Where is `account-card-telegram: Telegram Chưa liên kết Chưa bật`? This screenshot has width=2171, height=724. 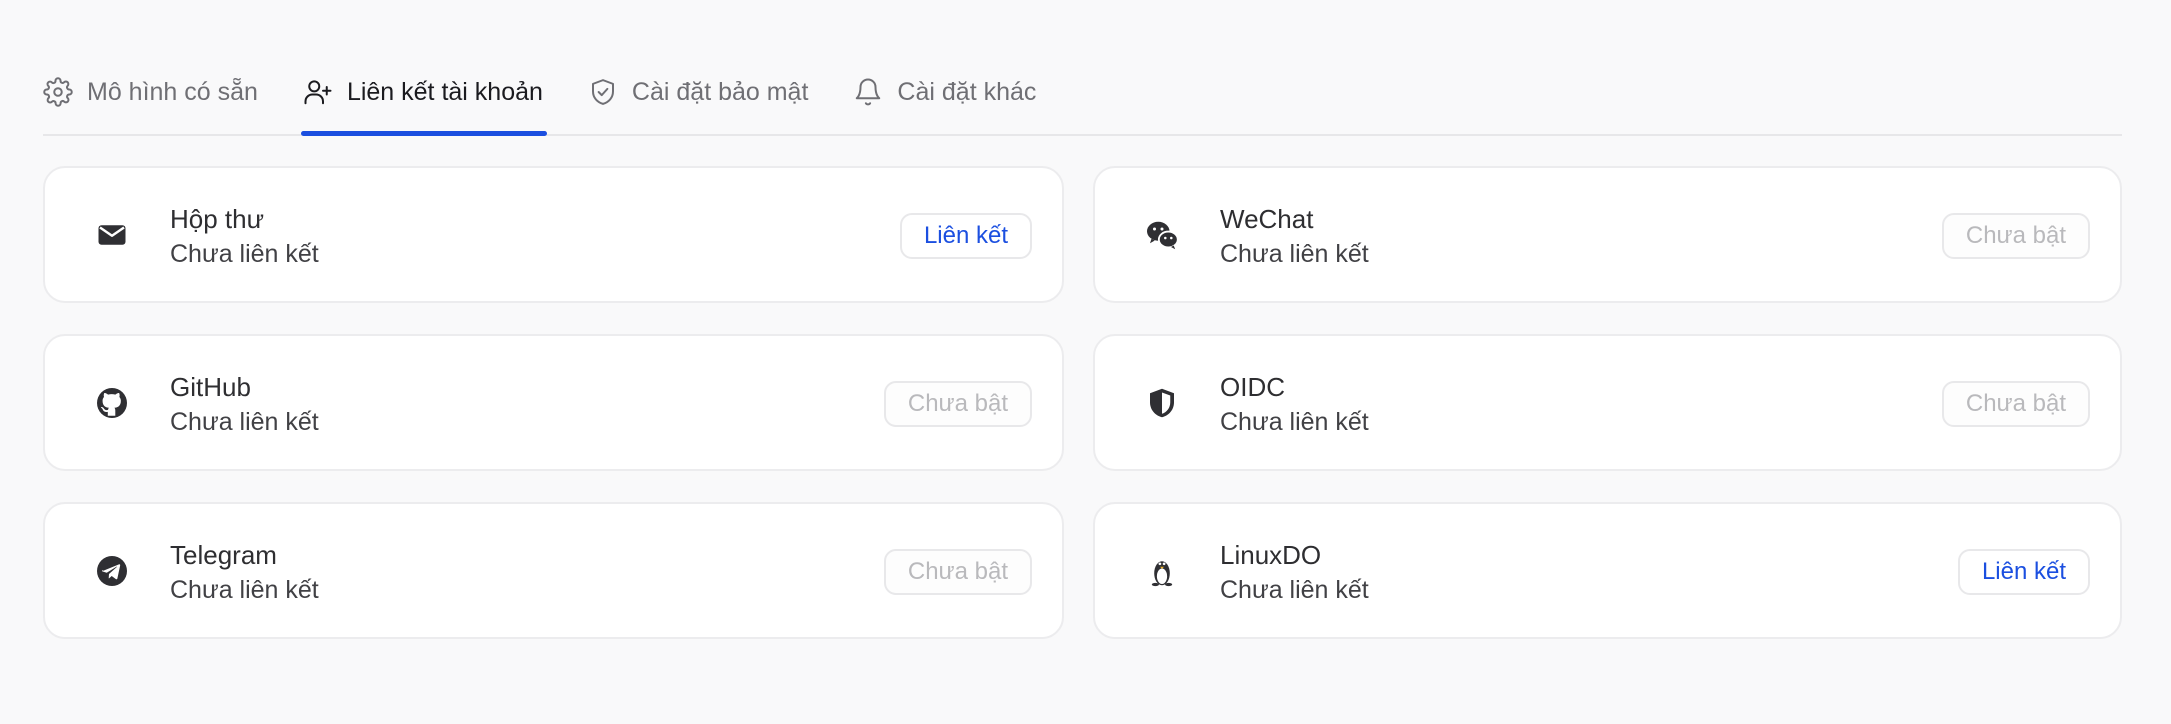 account-card-telegram: Telegram Chưa liên kết Chưa bật is located at coordinates (553, 570).